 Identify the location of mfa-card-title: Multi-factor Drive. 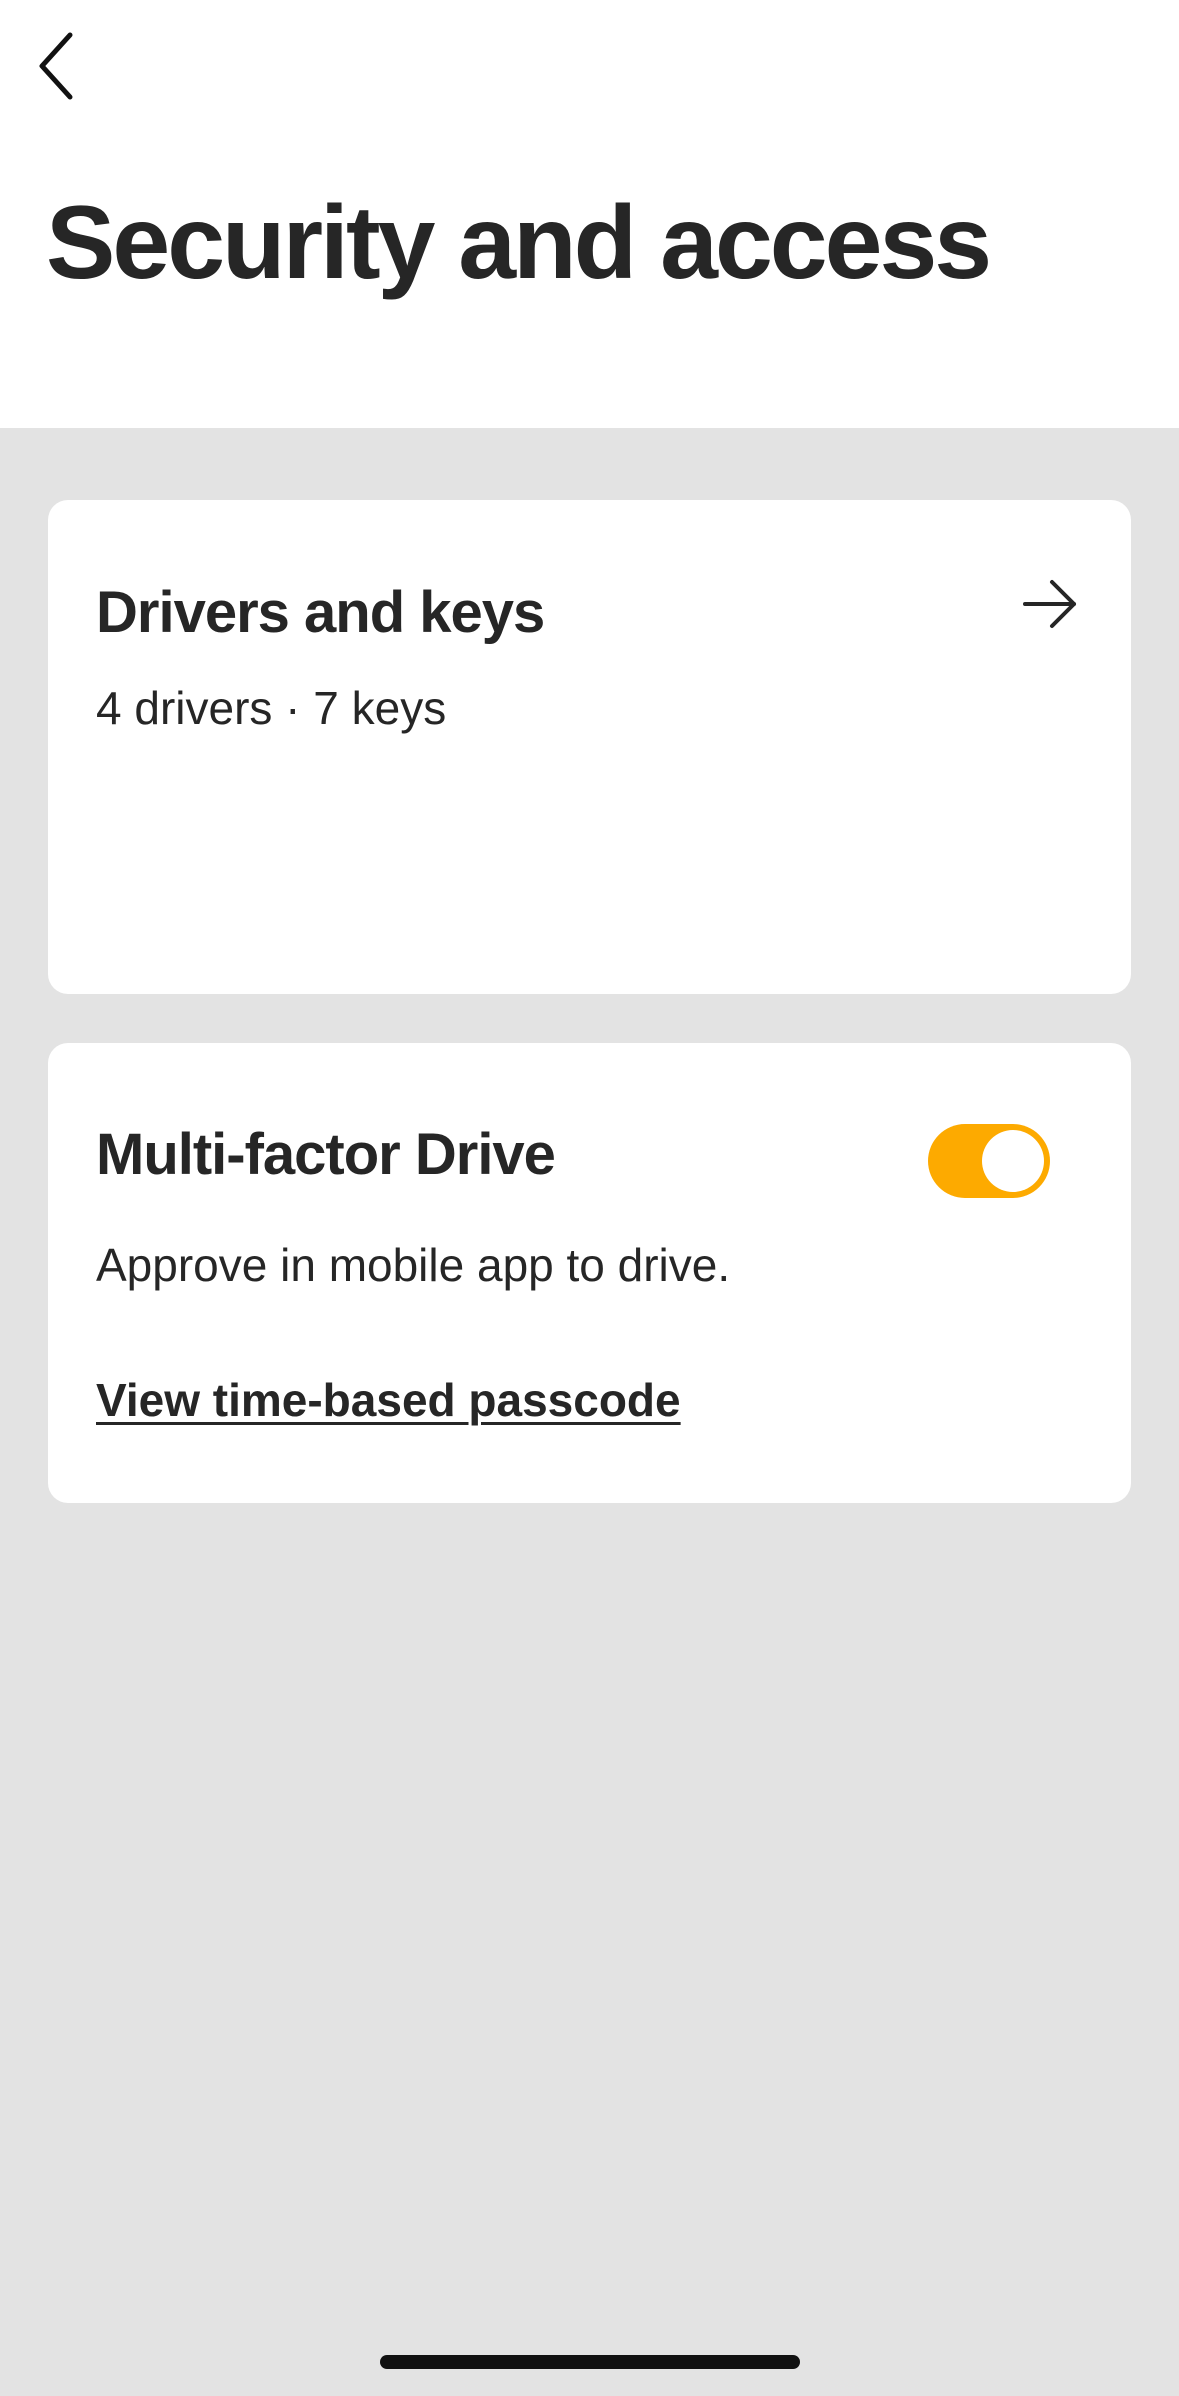
(326, 1154).